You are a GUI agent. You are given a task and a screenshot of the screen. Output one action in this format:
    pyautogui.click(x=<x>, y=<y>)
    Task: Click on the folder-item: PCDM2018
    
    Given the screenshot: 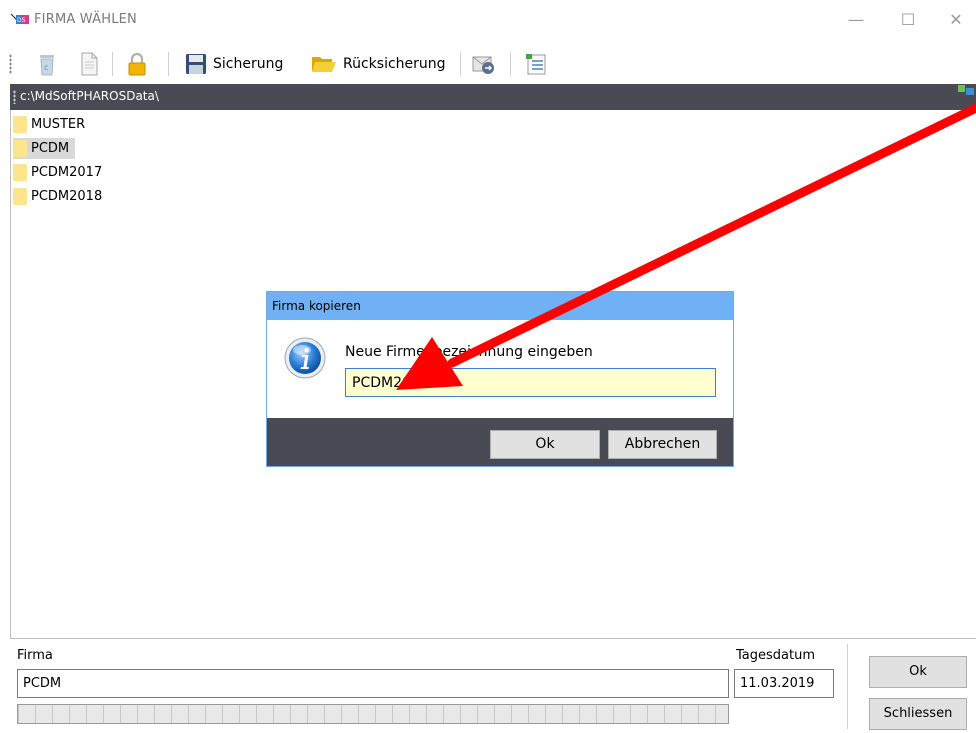 What is the action you would take?
    pyautogui.click(x=60, y=196)
    